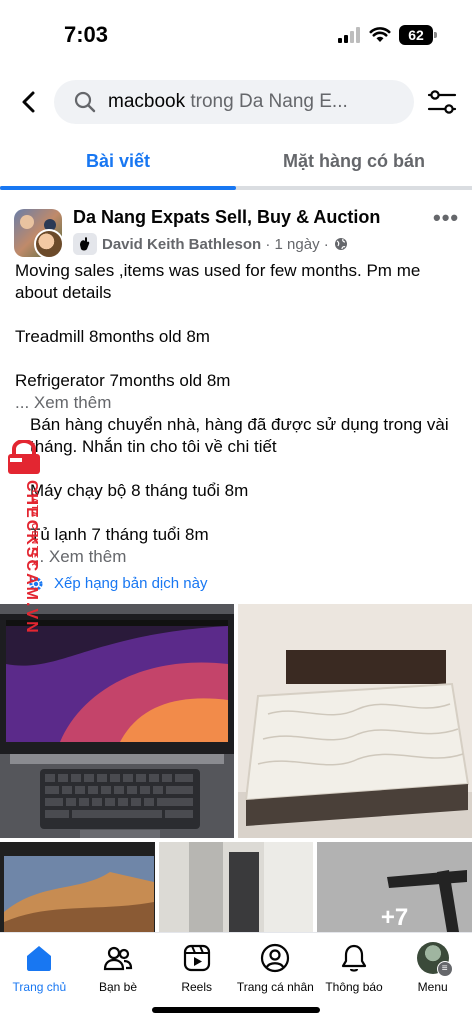 This screenshot has height=1024, width=472. What do you see at coordinates (24, 456) in the screenshot?
I see `lock-icon` at bounding box center [24, 456].